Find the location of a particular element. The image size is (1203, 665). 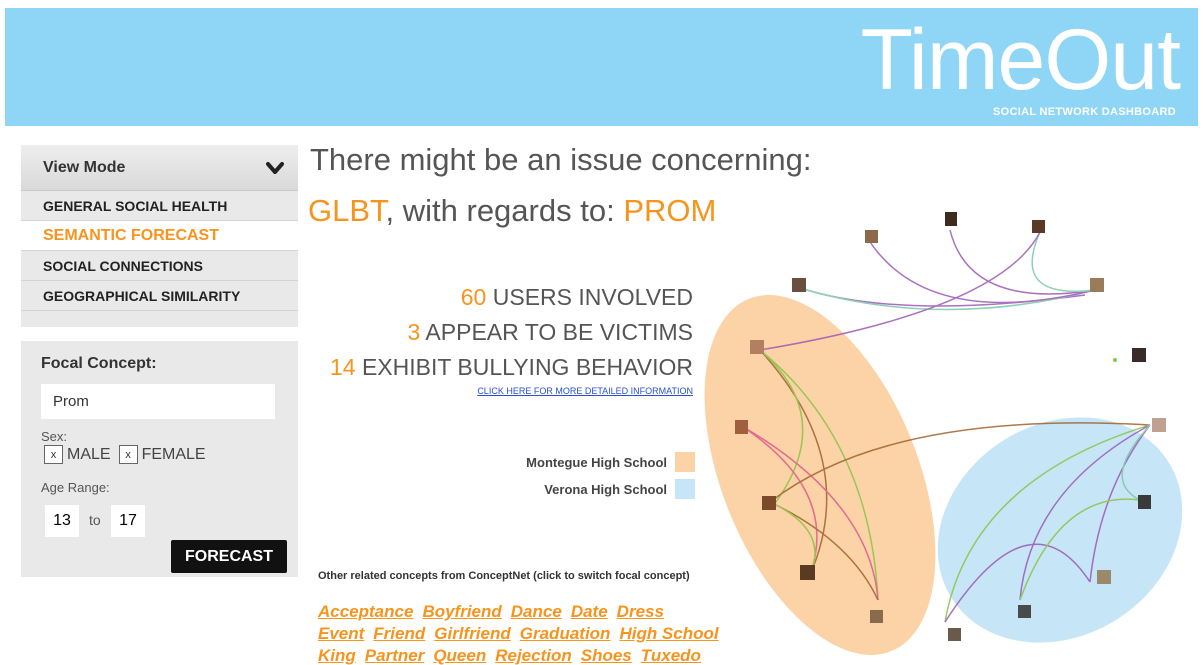

forecast-button: FORECAST is located at coordinates (229, 556).